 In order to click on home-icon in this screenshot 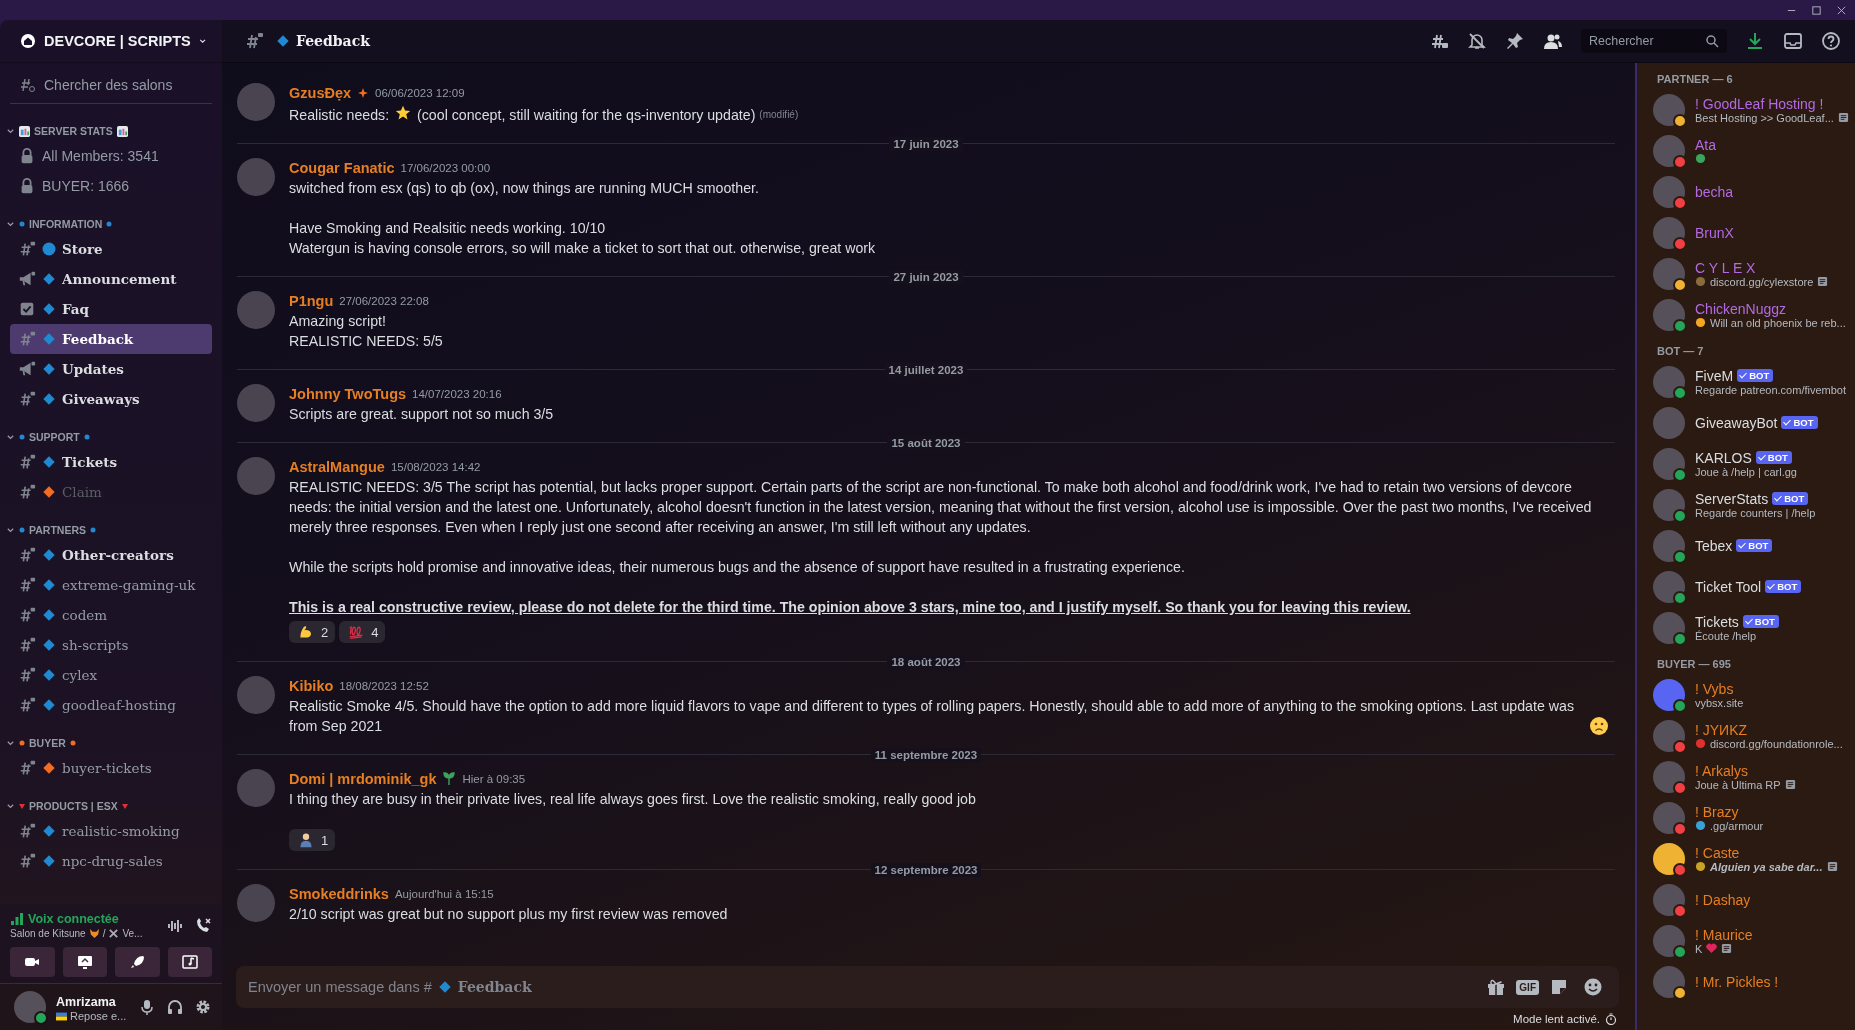, I will do `click(28, 41)`.